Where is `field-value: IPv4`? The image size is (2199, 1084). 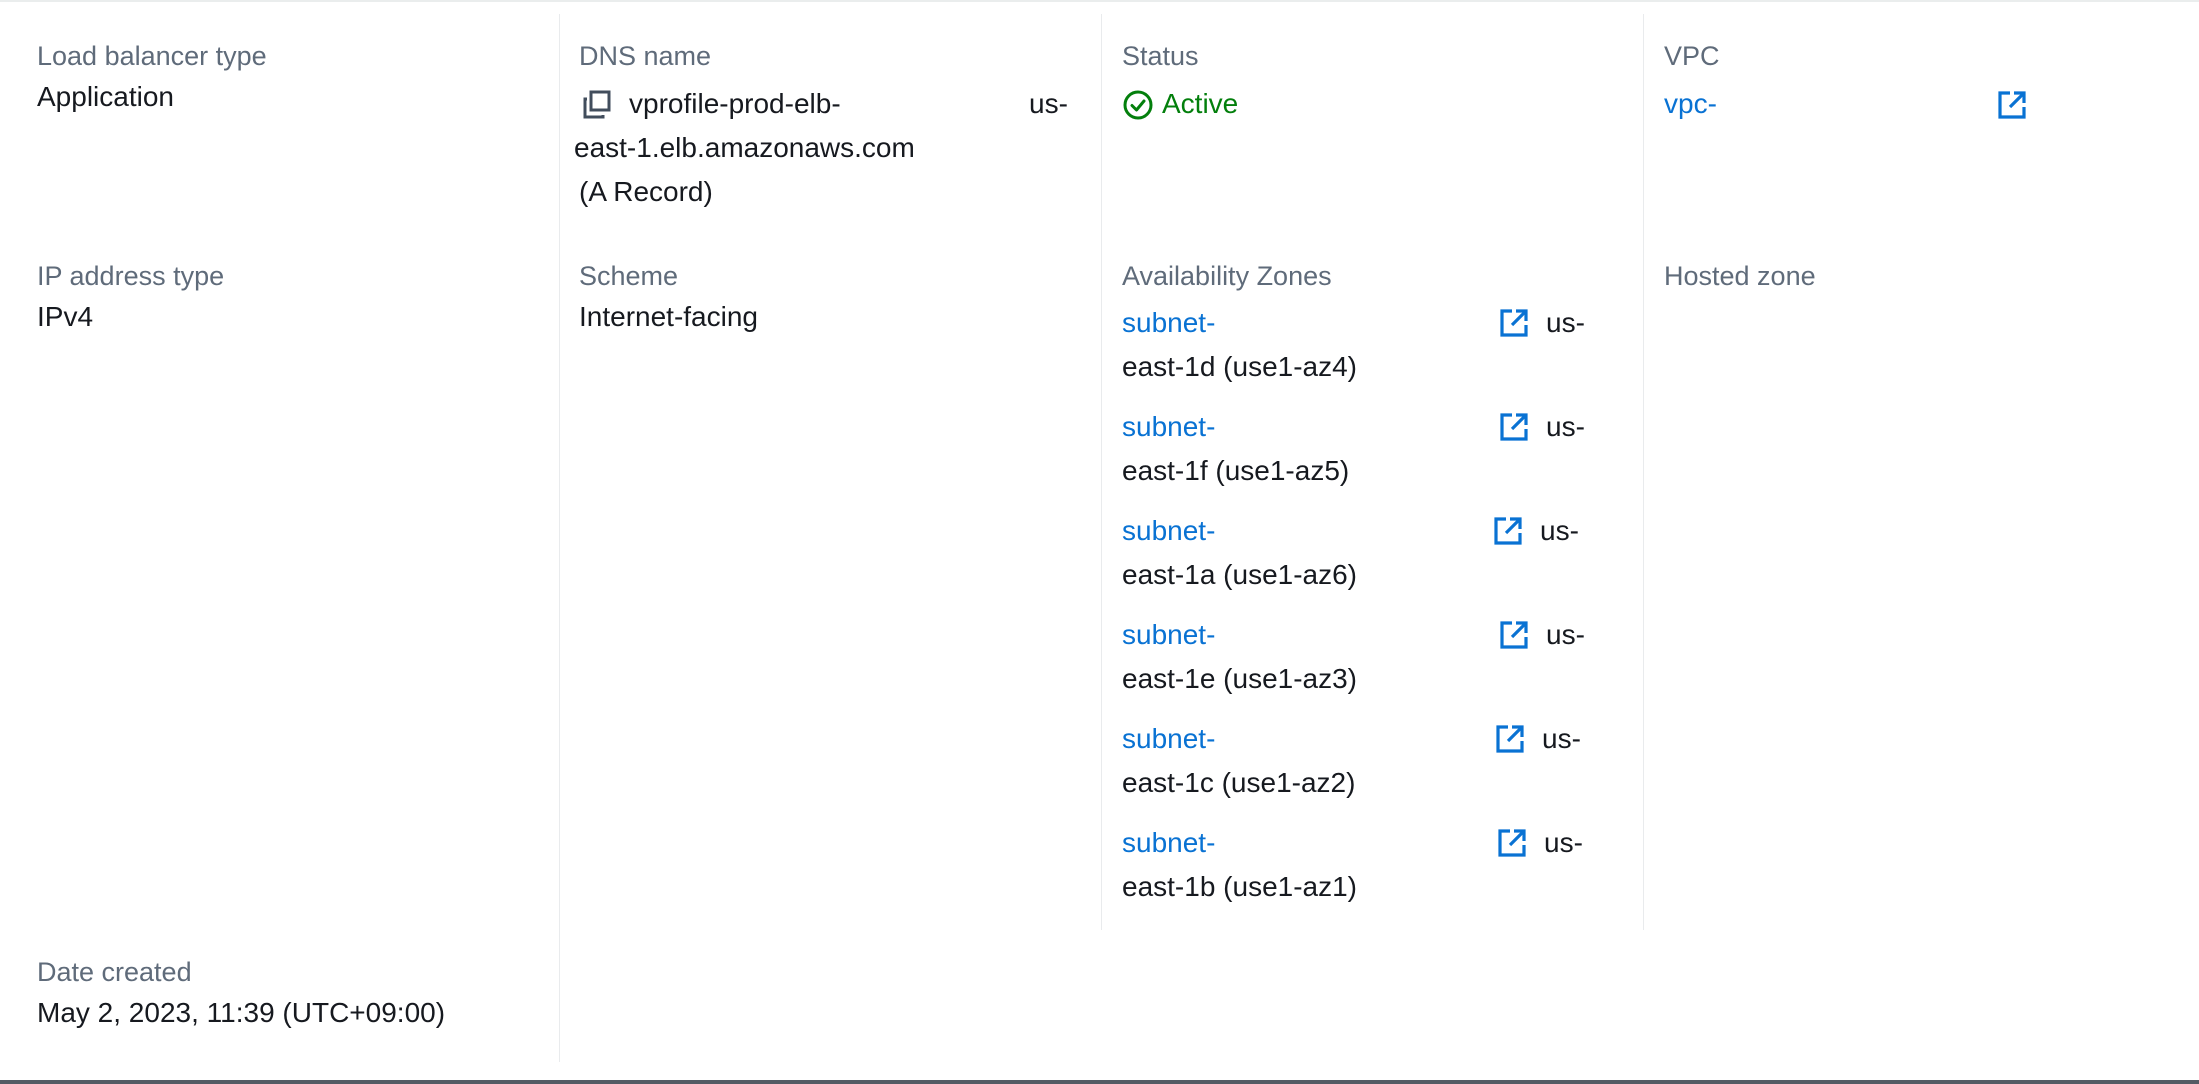 field-value: IPv4 is located at coordinates (65, 316).